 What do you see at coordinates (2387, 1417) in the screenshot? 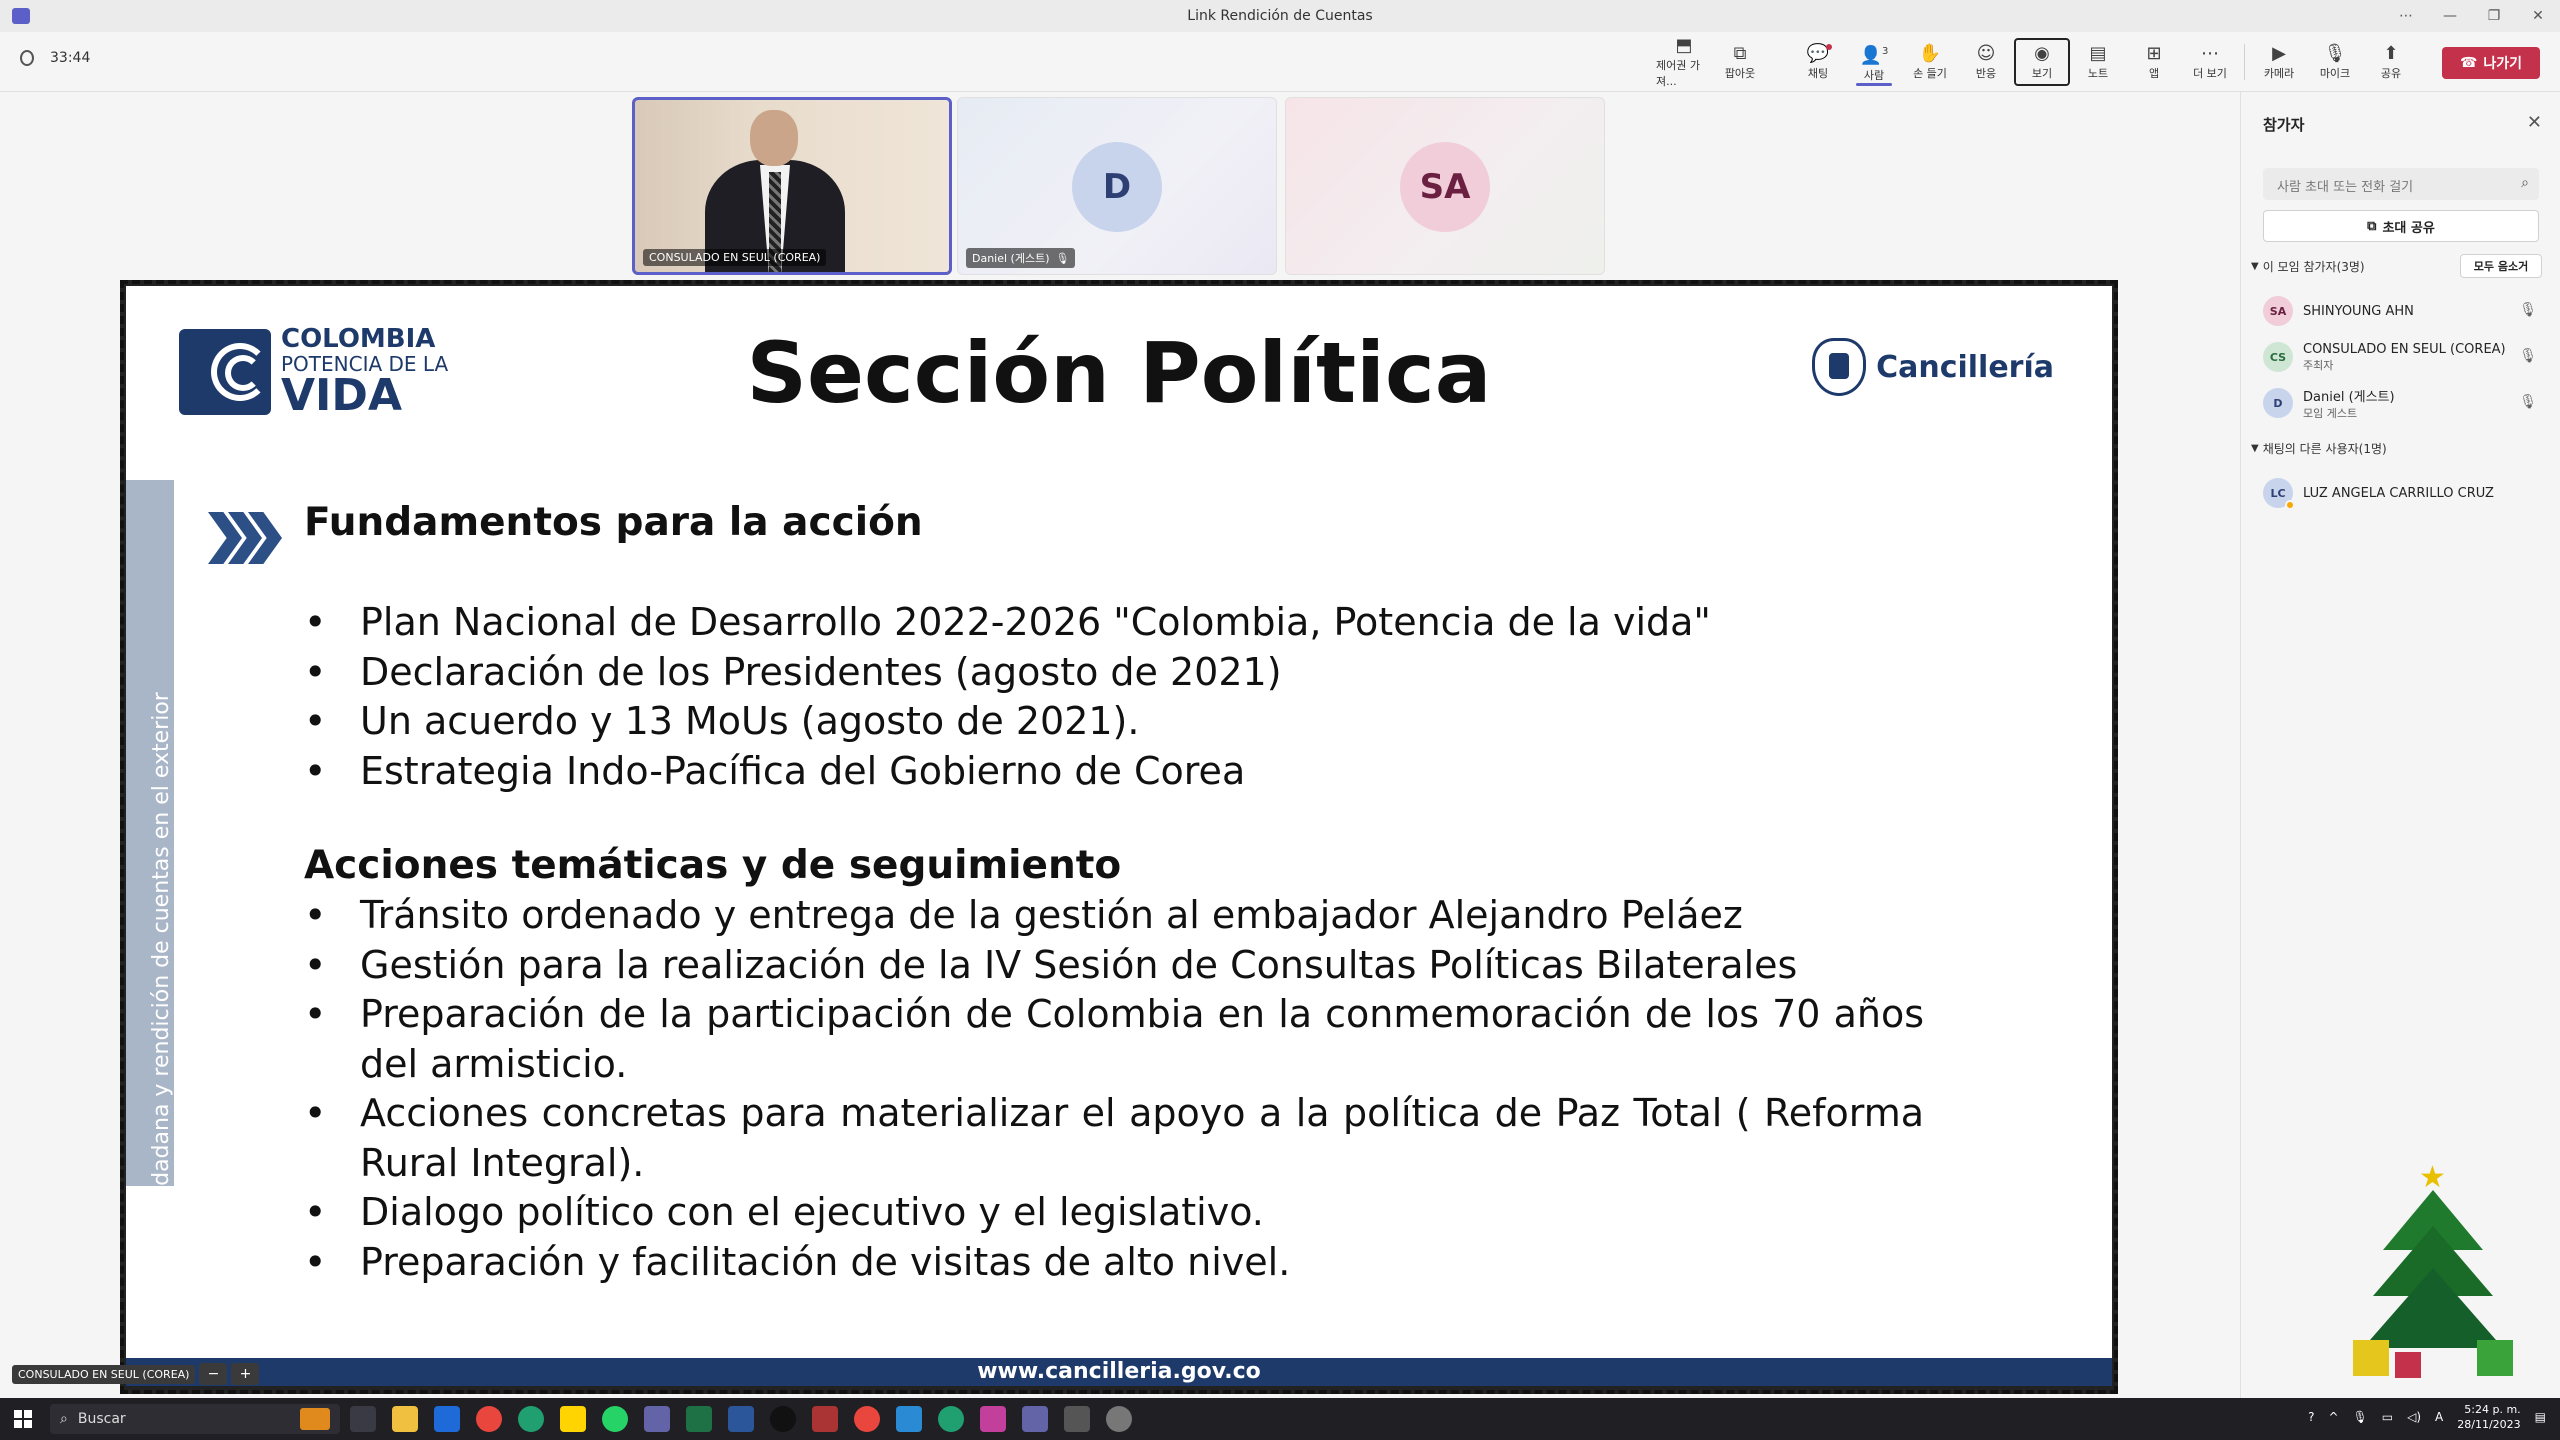
I see `network-icon: ▭` at bounding box center [2387, 1417].